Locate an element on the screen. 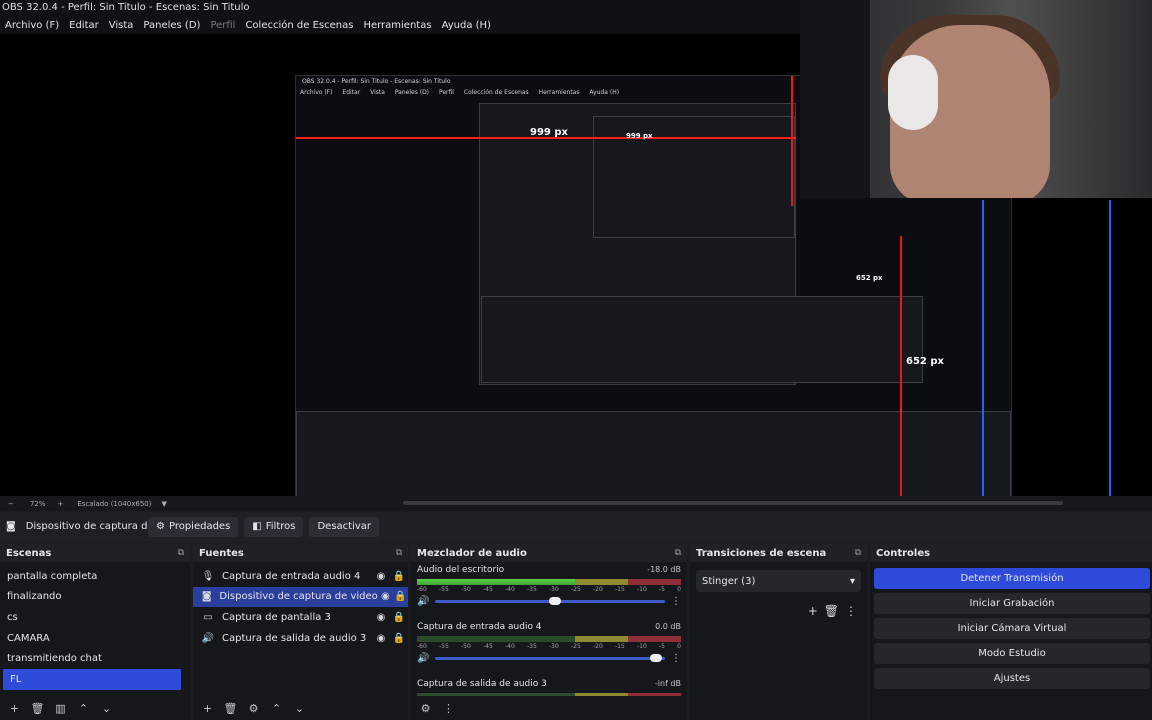  menu-vista: Vista is located at coordinates (121, 25).